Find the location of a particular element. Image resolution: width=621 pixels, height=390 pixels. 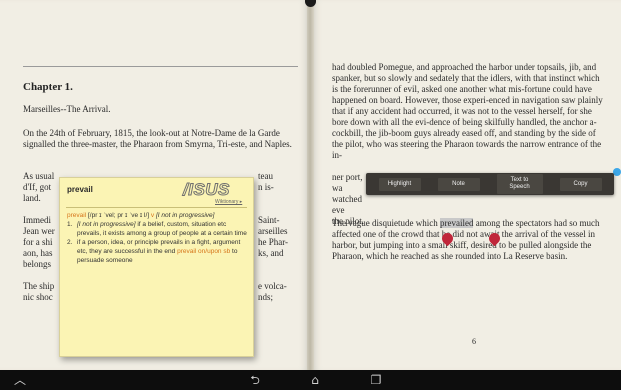

text-to-speech-button: Text to Speech is located at coordinates (519, 184).